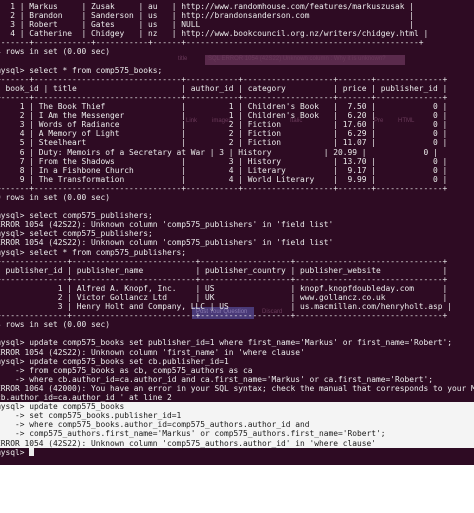 The width and height of the screenshot is (474, 513). Describe the element at coordinates (207, 25) in the screenshot. I see `terminal-line: 3 | Robert | Gates | us | NULL |` at that location.